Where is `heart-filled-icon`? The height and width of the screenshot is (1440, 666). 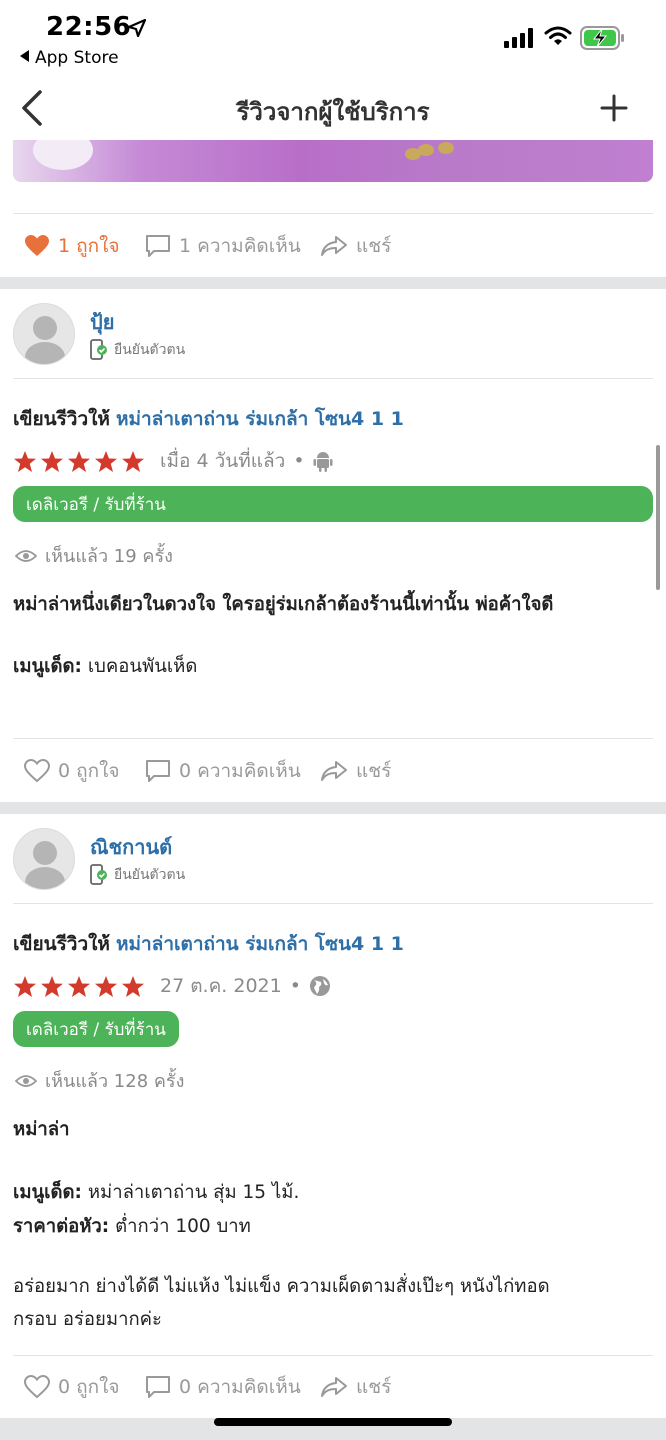 heart-filled-icon is located at coordinates (37, 245).